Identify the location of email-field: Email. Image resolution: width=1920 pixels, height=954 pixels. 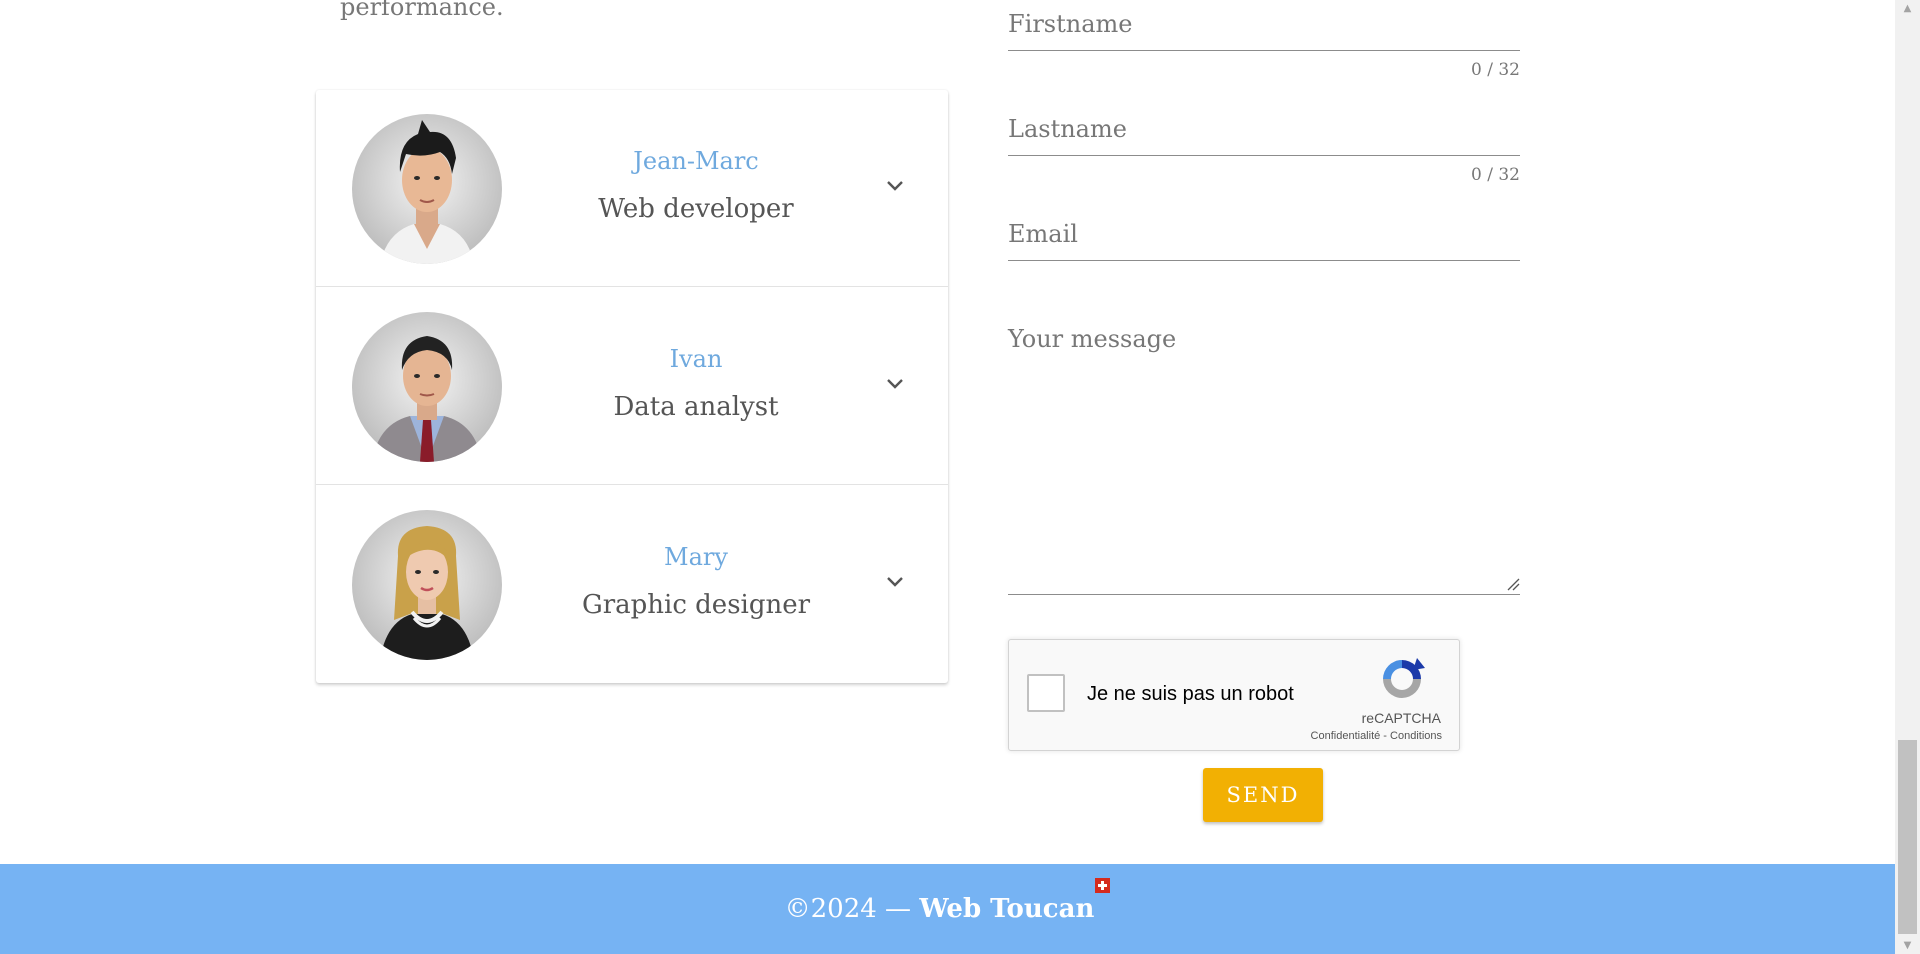
(1264, 236).